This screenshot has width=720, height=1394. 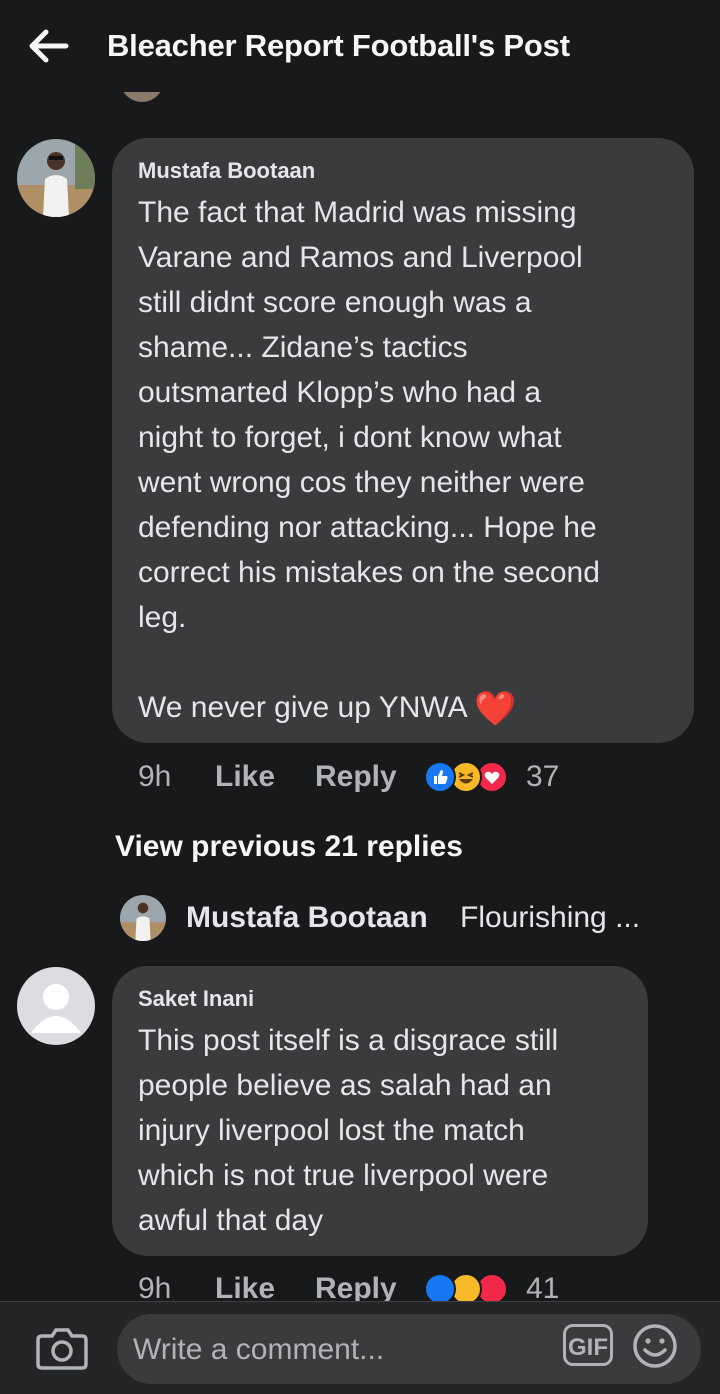 What do you see at coordinates (289, 847) in the screenshot?
I see `view-previous-replies-link: View previous 21 replies` at bounding box center [289, 847].